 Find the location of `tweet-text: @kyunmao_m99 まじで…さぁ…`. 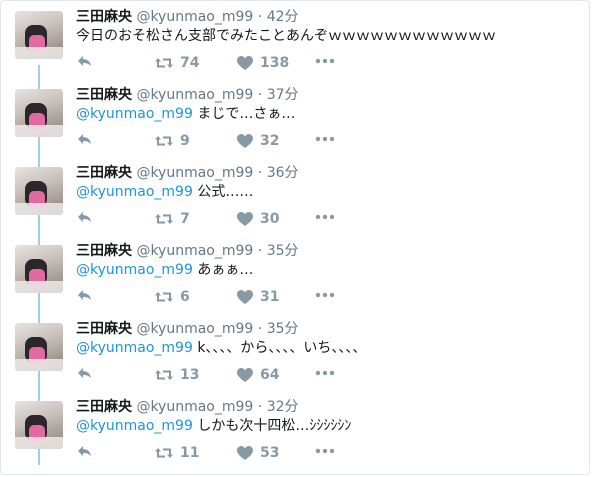

tweet-text: @kyunmao_m99 まじで…さぁ… is located at coordinates (185, 114).